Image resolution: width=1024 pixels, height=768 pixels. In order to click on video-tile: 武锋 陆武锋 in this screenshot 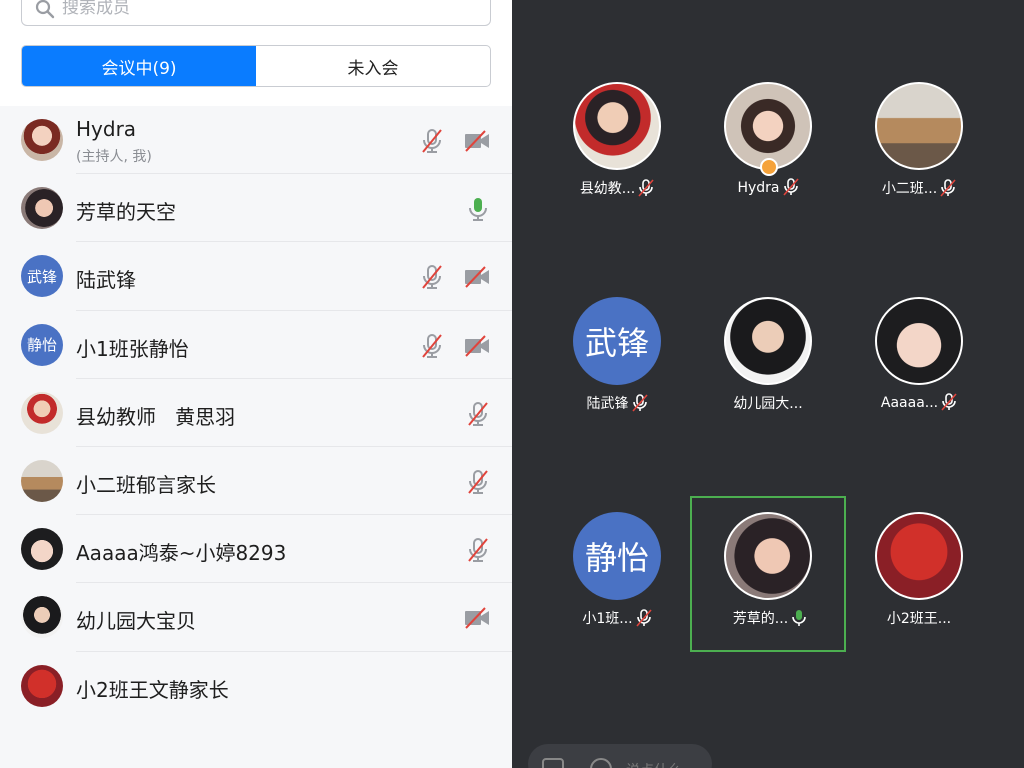, I will do `click(617, 351)`.